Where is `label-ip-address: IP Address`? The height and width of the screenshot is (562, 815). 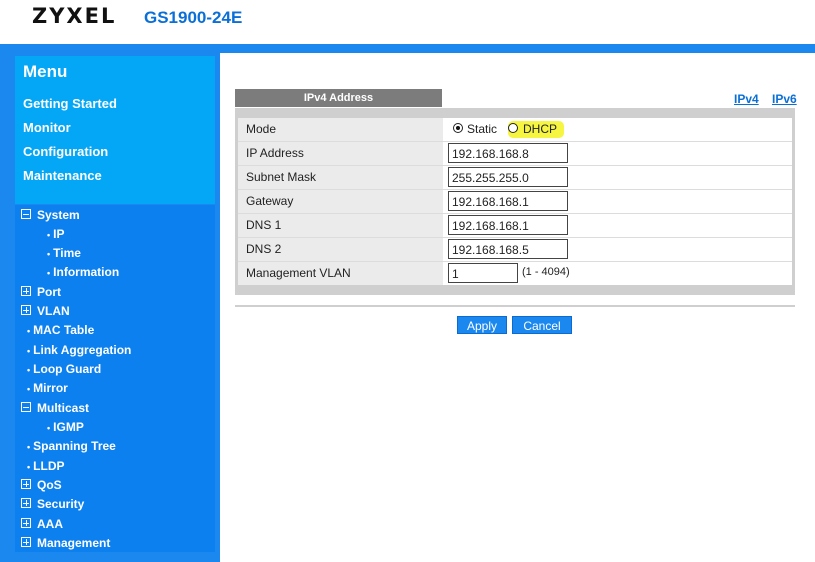 label-ip-address: IP Address is located at coordinates (340, 153).